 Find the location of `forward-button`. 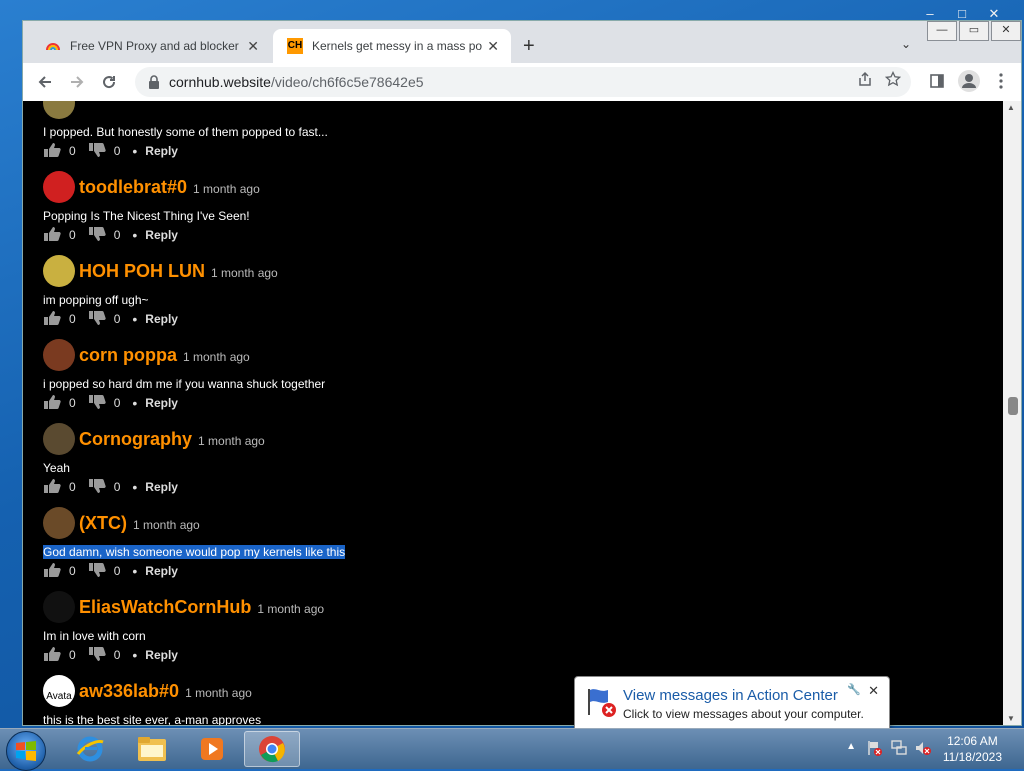

forward-button is located at coordinates (77, 82).